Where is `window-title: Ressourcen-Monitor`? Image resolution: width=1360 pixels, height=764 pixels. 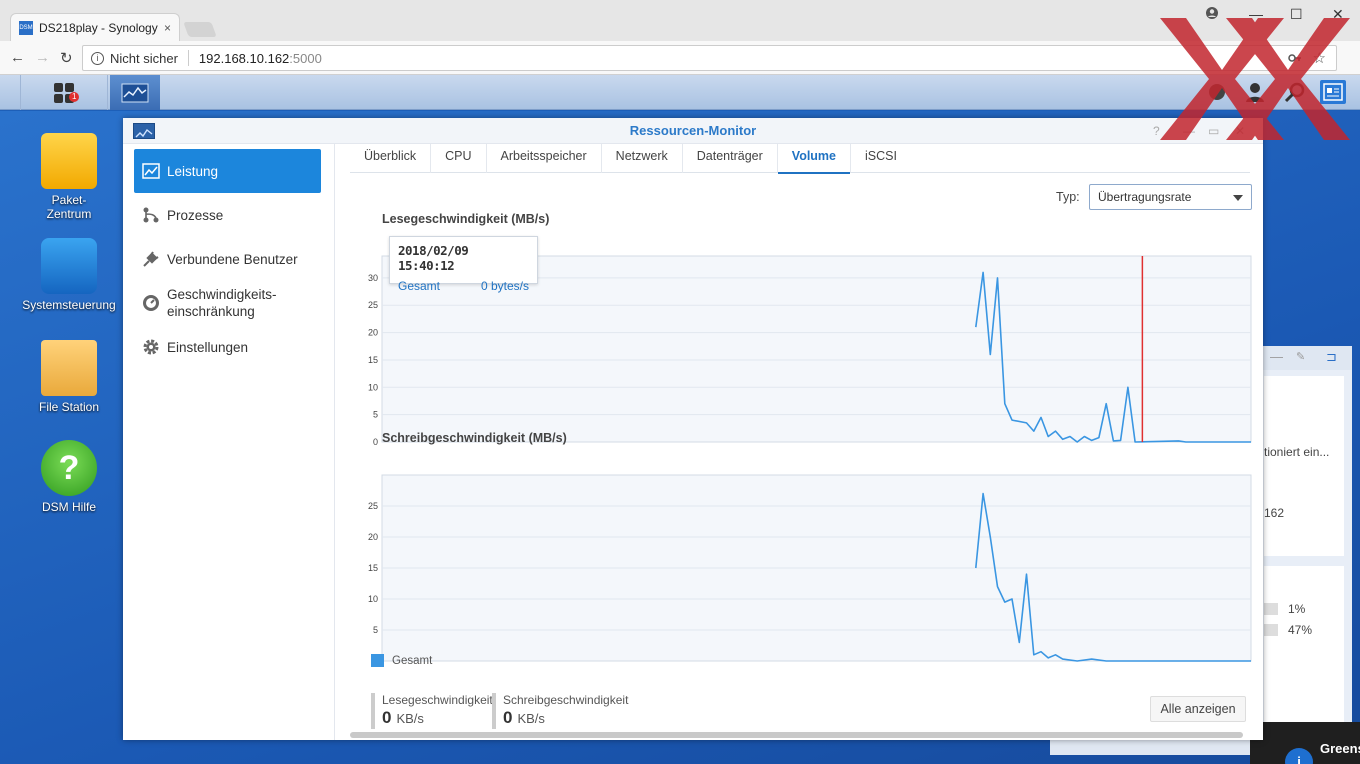
window-title: Ressourcen-Monitor is located at coordinates (693, 130).